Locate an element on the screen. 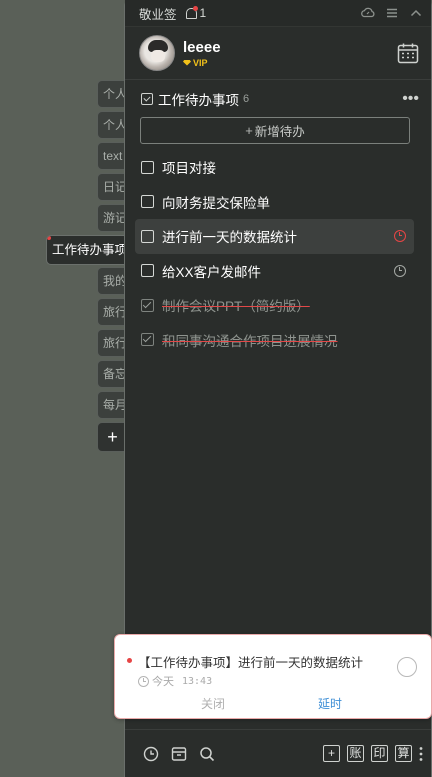 This screenshot has width=432, height=777. todo-item: 给XX客户发邮件 is located at coordinates (274, 271).